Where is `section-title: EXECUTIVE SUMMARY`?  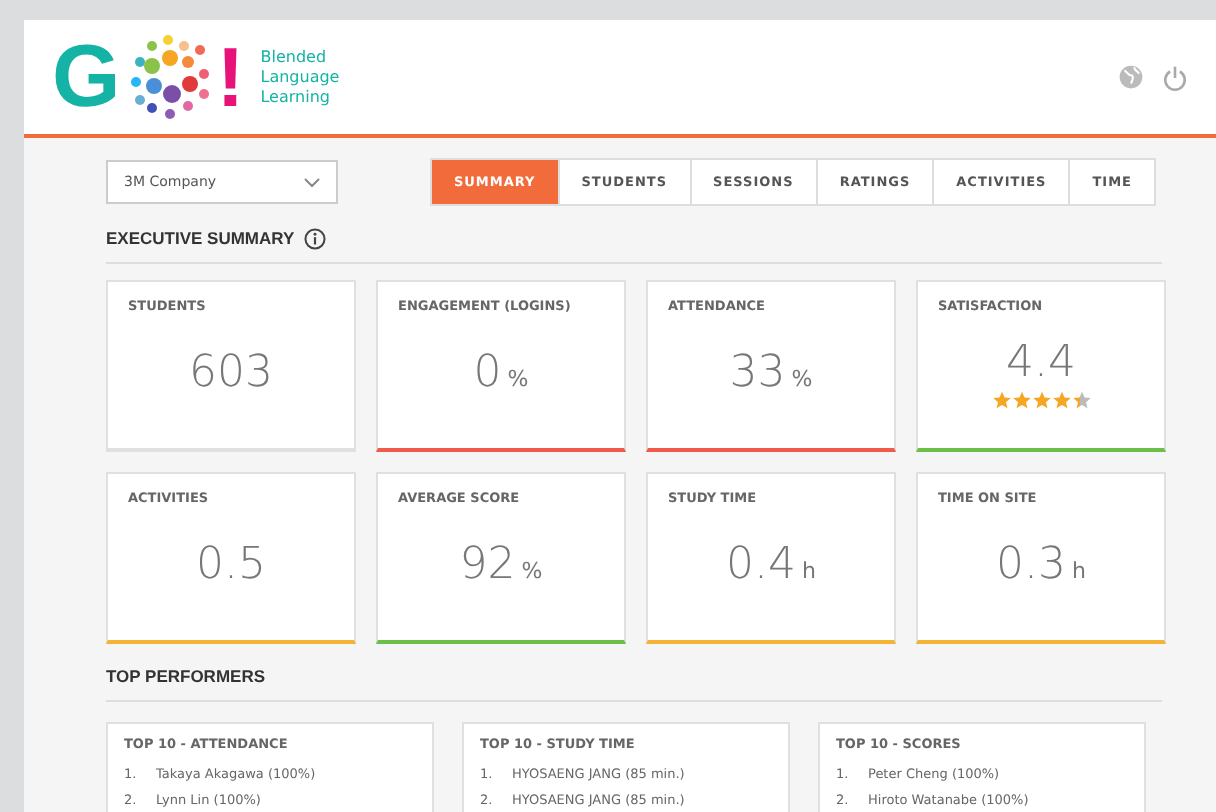
section-title: EXECUTIVE SUMMARY is located at coordinates (200, 238).